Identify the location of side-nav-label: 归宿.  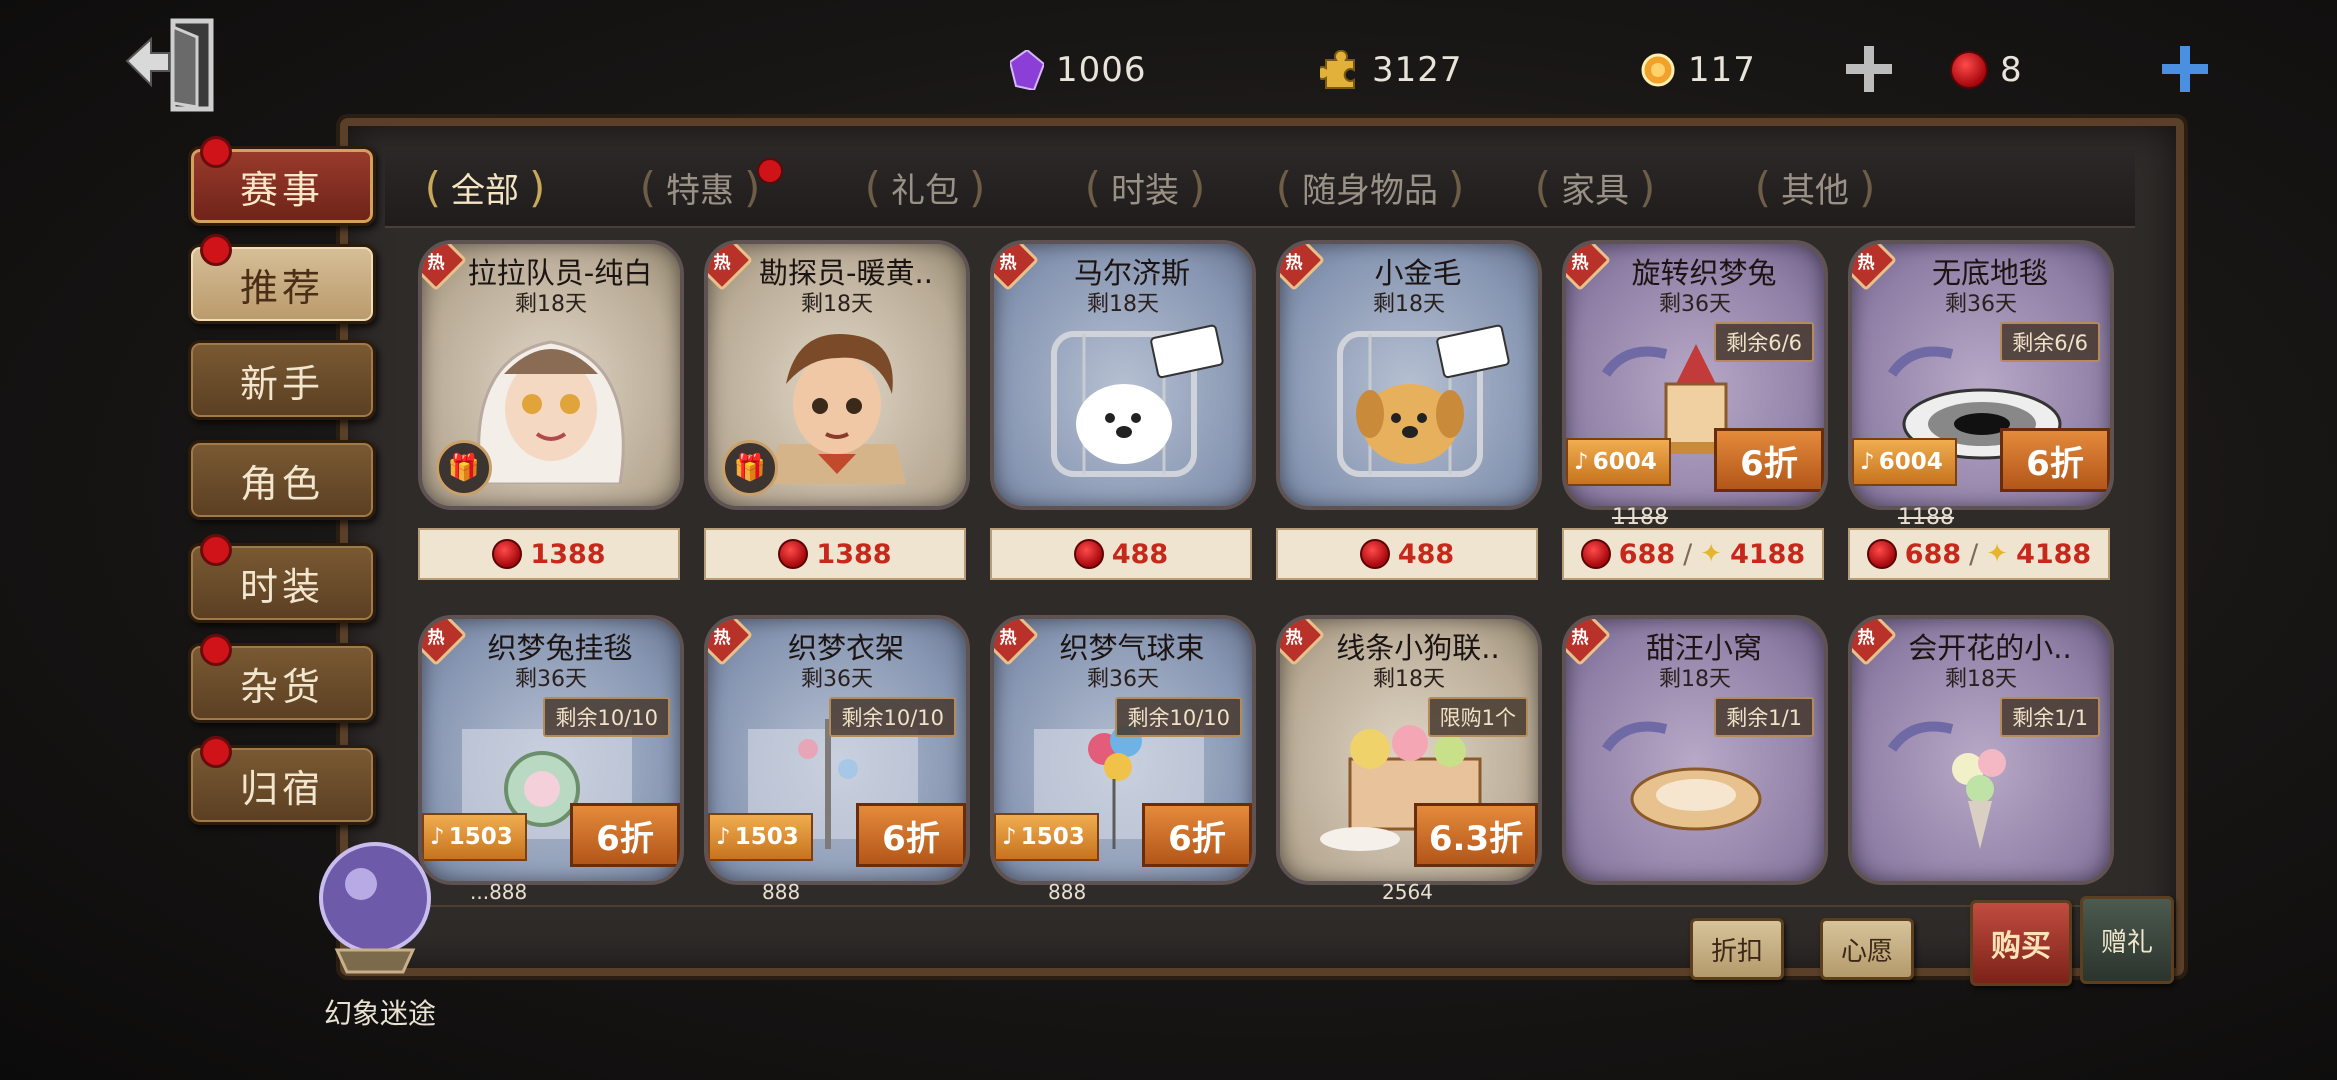
(281, 788).